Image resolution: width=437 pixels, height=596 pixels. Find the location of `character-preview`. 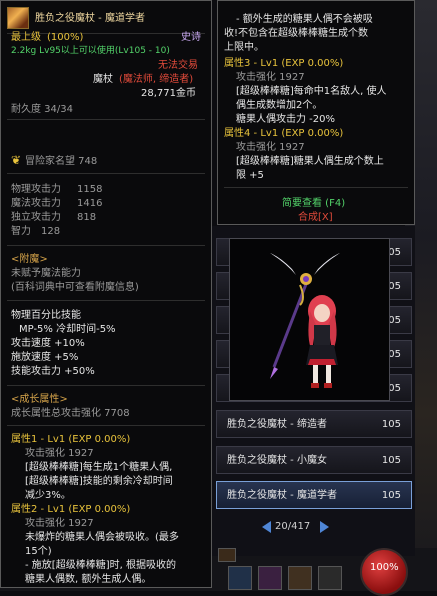

character-preview is located at coordinates (309, 319).